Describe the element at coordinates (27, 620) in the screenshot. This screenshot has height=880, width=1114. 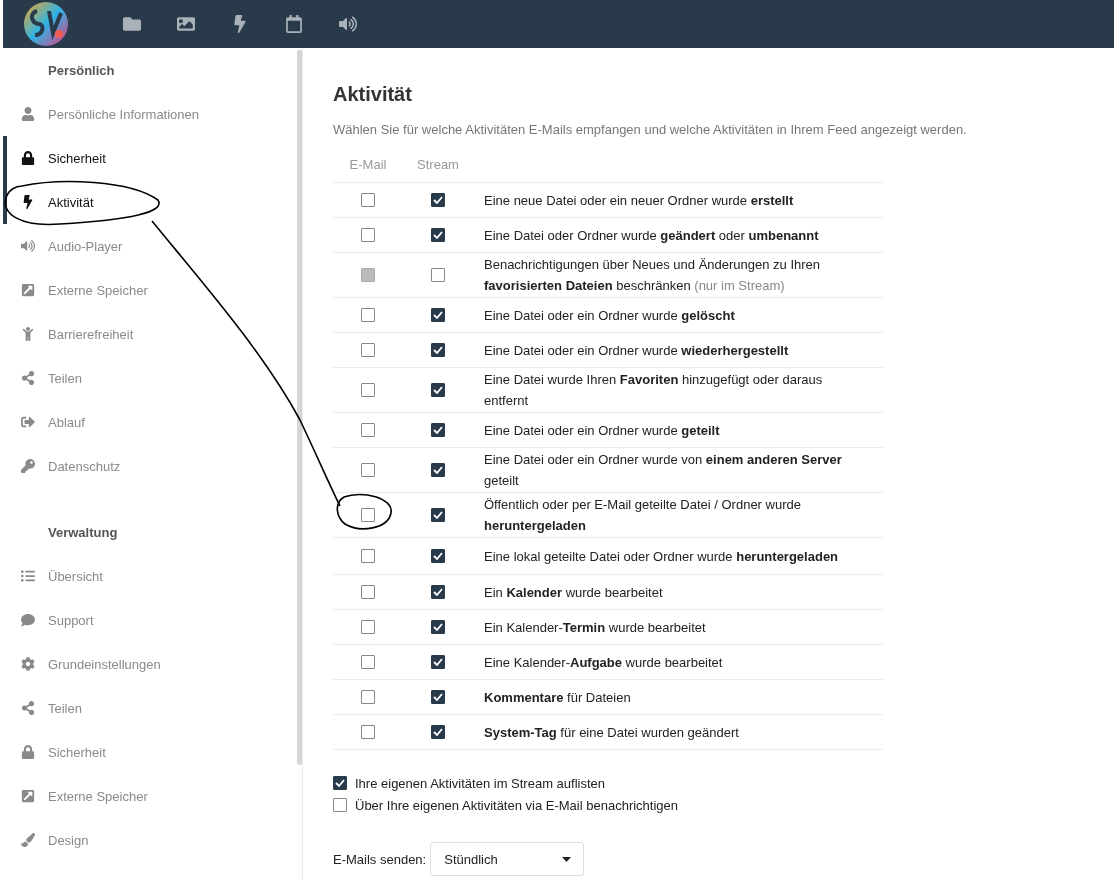
I see `speech-bubble-icon` at that location.